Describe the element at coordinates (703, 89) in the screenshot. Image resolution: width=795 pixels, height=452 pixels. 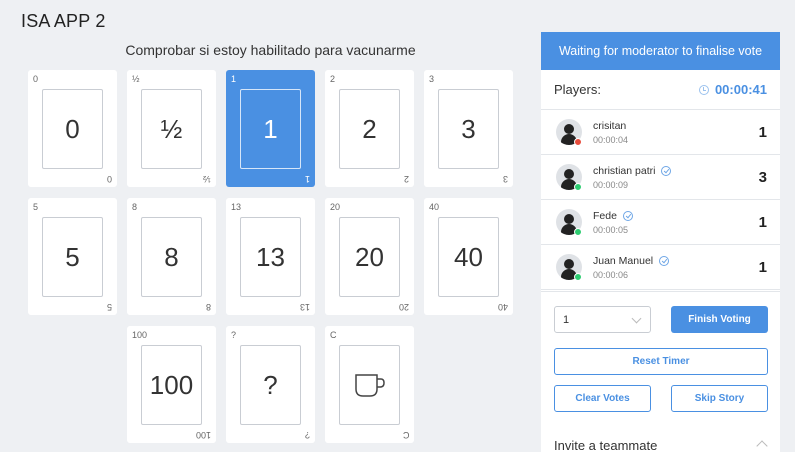
I see `clock-icon` at that location.